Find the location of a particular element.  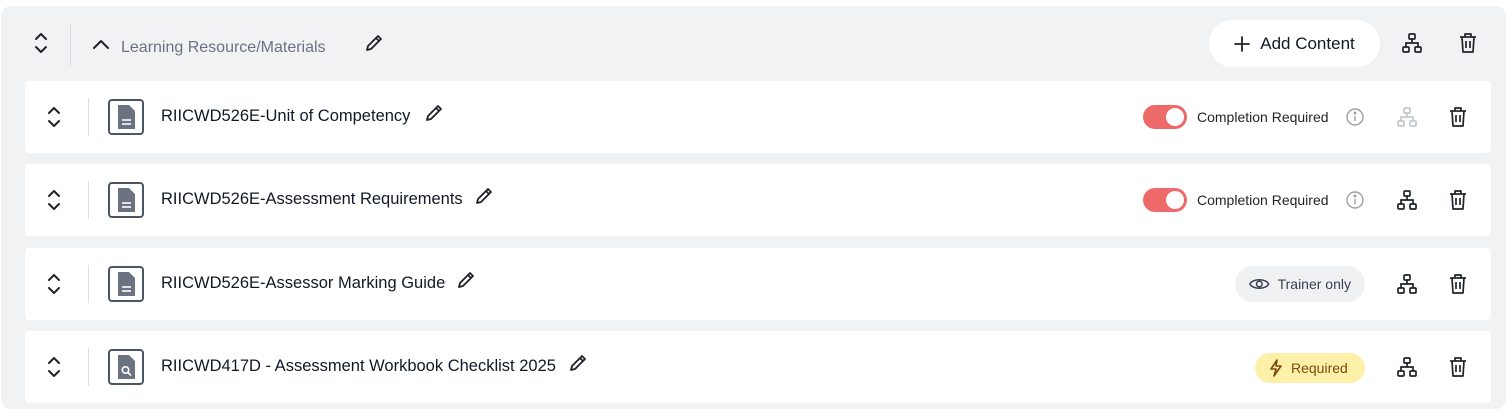

add-content-label: Add Content is located at coordinates (1307, 43).